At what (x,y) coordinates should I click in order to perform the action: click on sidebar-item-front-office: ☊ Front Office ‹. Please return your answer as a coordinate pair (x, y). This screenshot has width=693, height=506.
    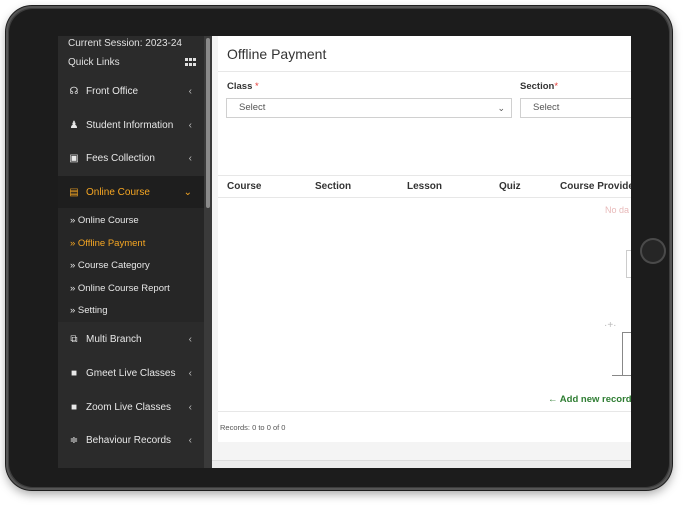
    Looking at the image, I should click on (131, 91).